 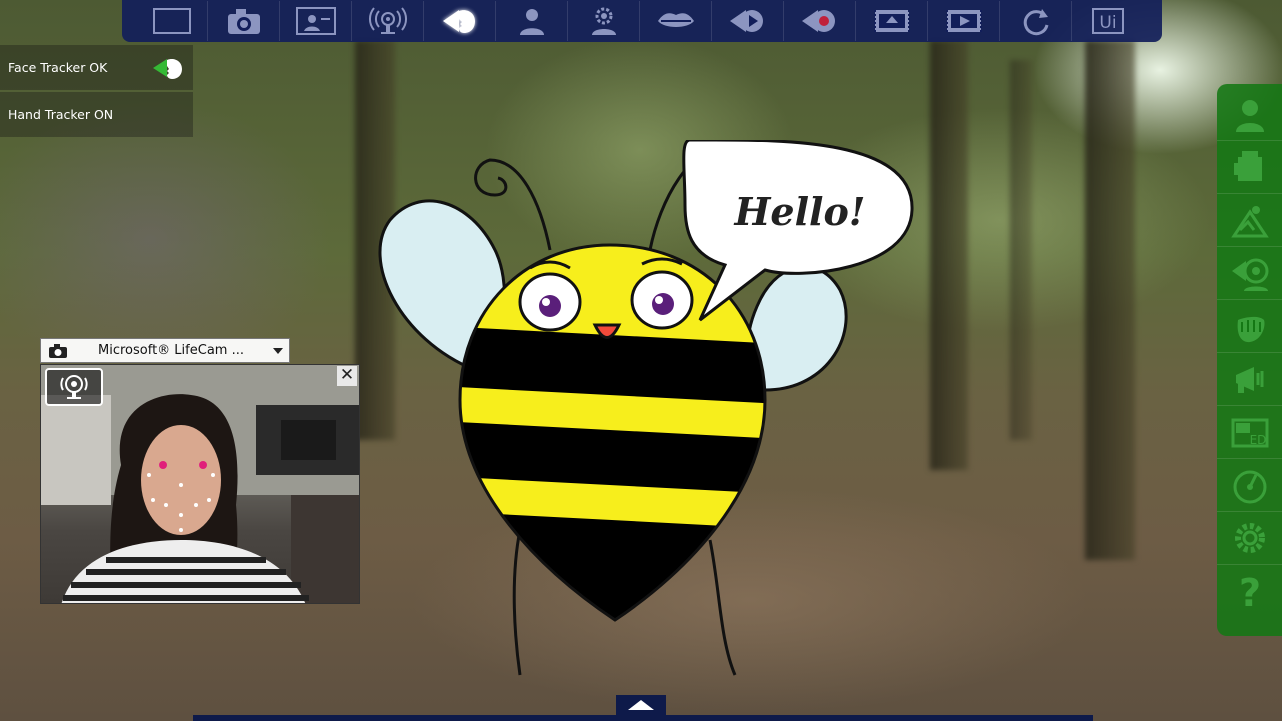 I want to click on puppet-settings-button, so click(x=604, y=21).